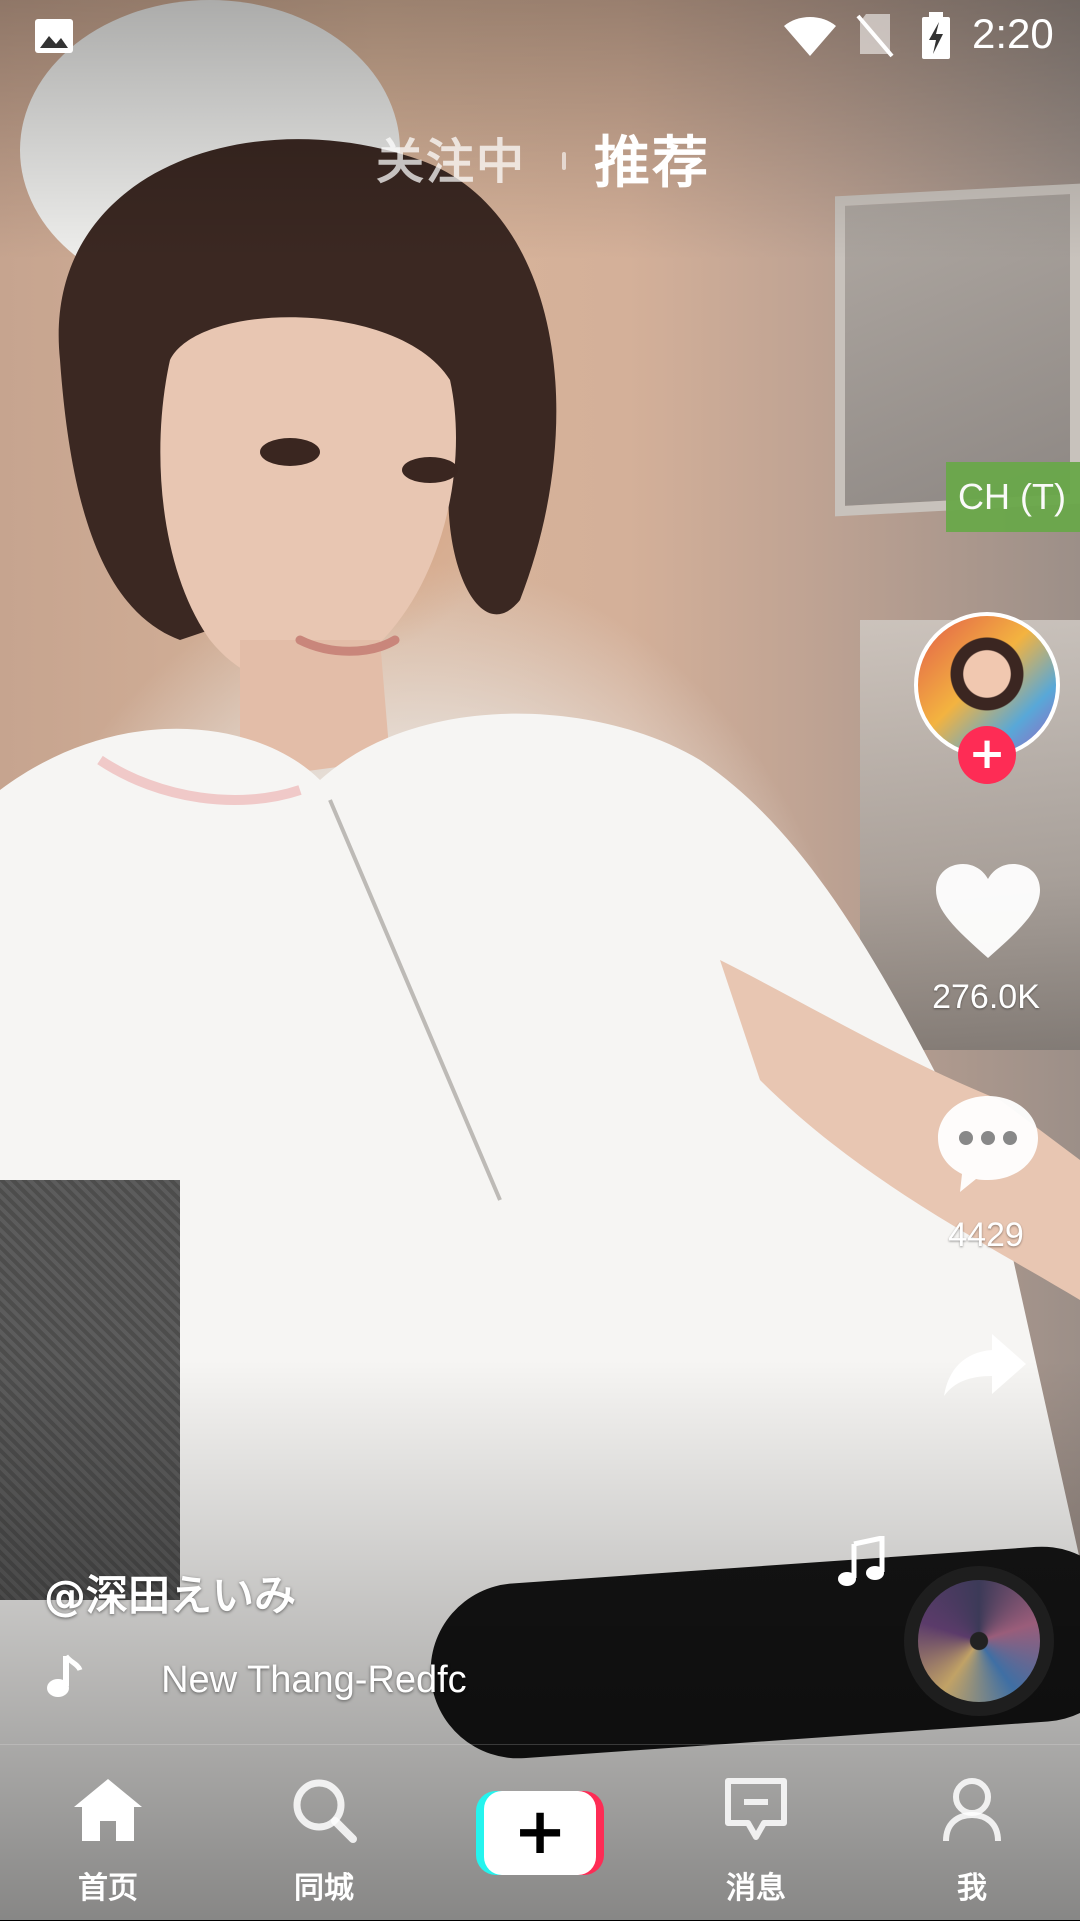 Image resolution: width=1080 pixels, height=1921 pixels. What do you see at coordinates (540, 36) in the screenshot?
I see `status-bar: 2:20` at bounding box center [540, 36].